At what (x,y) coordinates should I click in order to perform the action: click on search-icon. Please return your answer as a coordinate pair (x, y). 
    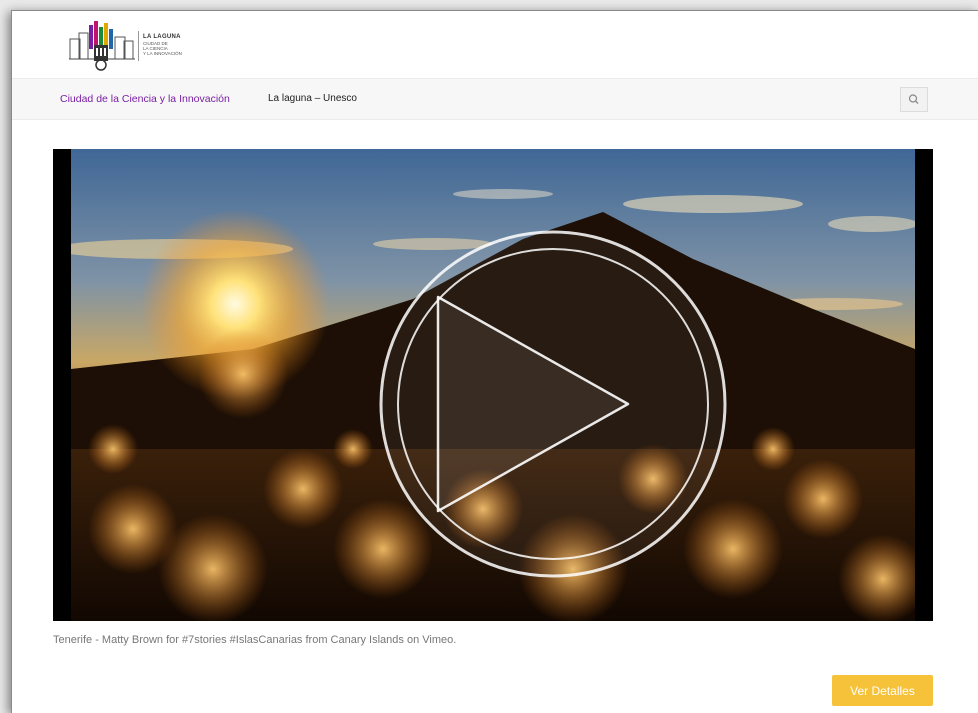
    Looking at the image, I should click on (913, 99).